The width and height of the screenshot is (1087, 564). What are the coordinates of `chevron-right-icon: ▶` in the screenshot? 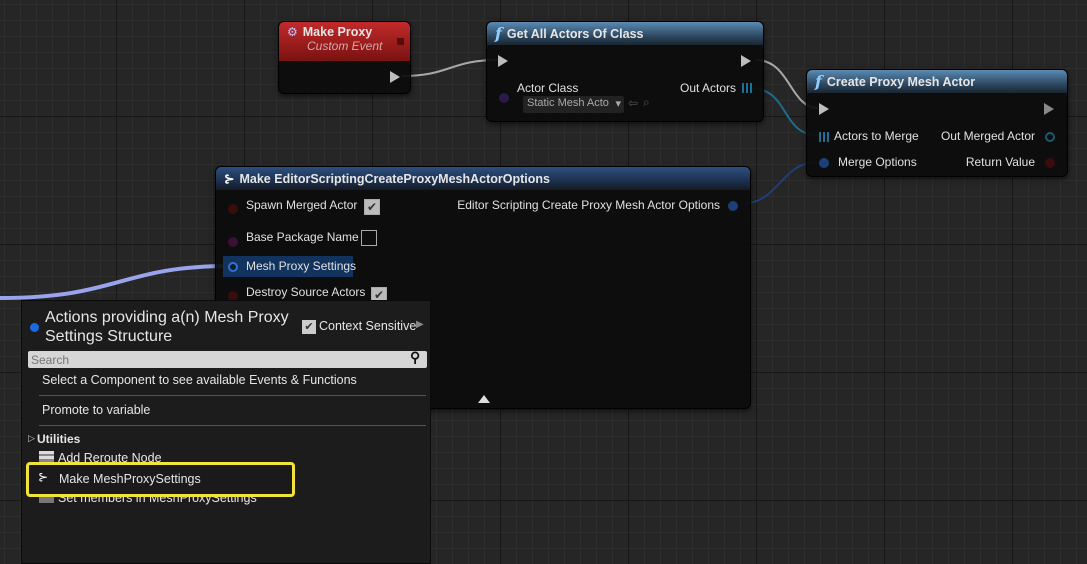 It's located at (420, 324).